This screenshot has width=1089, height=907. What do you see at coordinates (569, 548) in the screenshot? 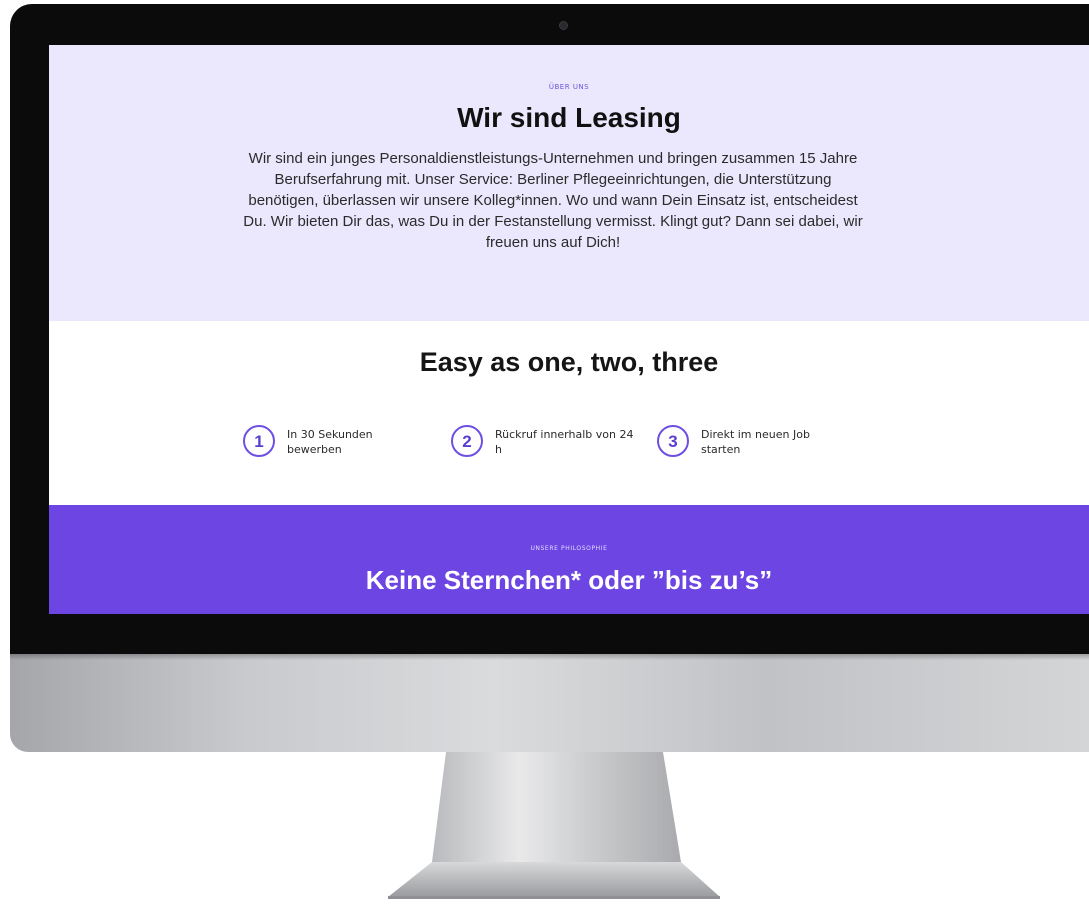
I see `philosophy-eyebrow: UNSERE PHILOSOPHIE` at bounding box center [569, 548].